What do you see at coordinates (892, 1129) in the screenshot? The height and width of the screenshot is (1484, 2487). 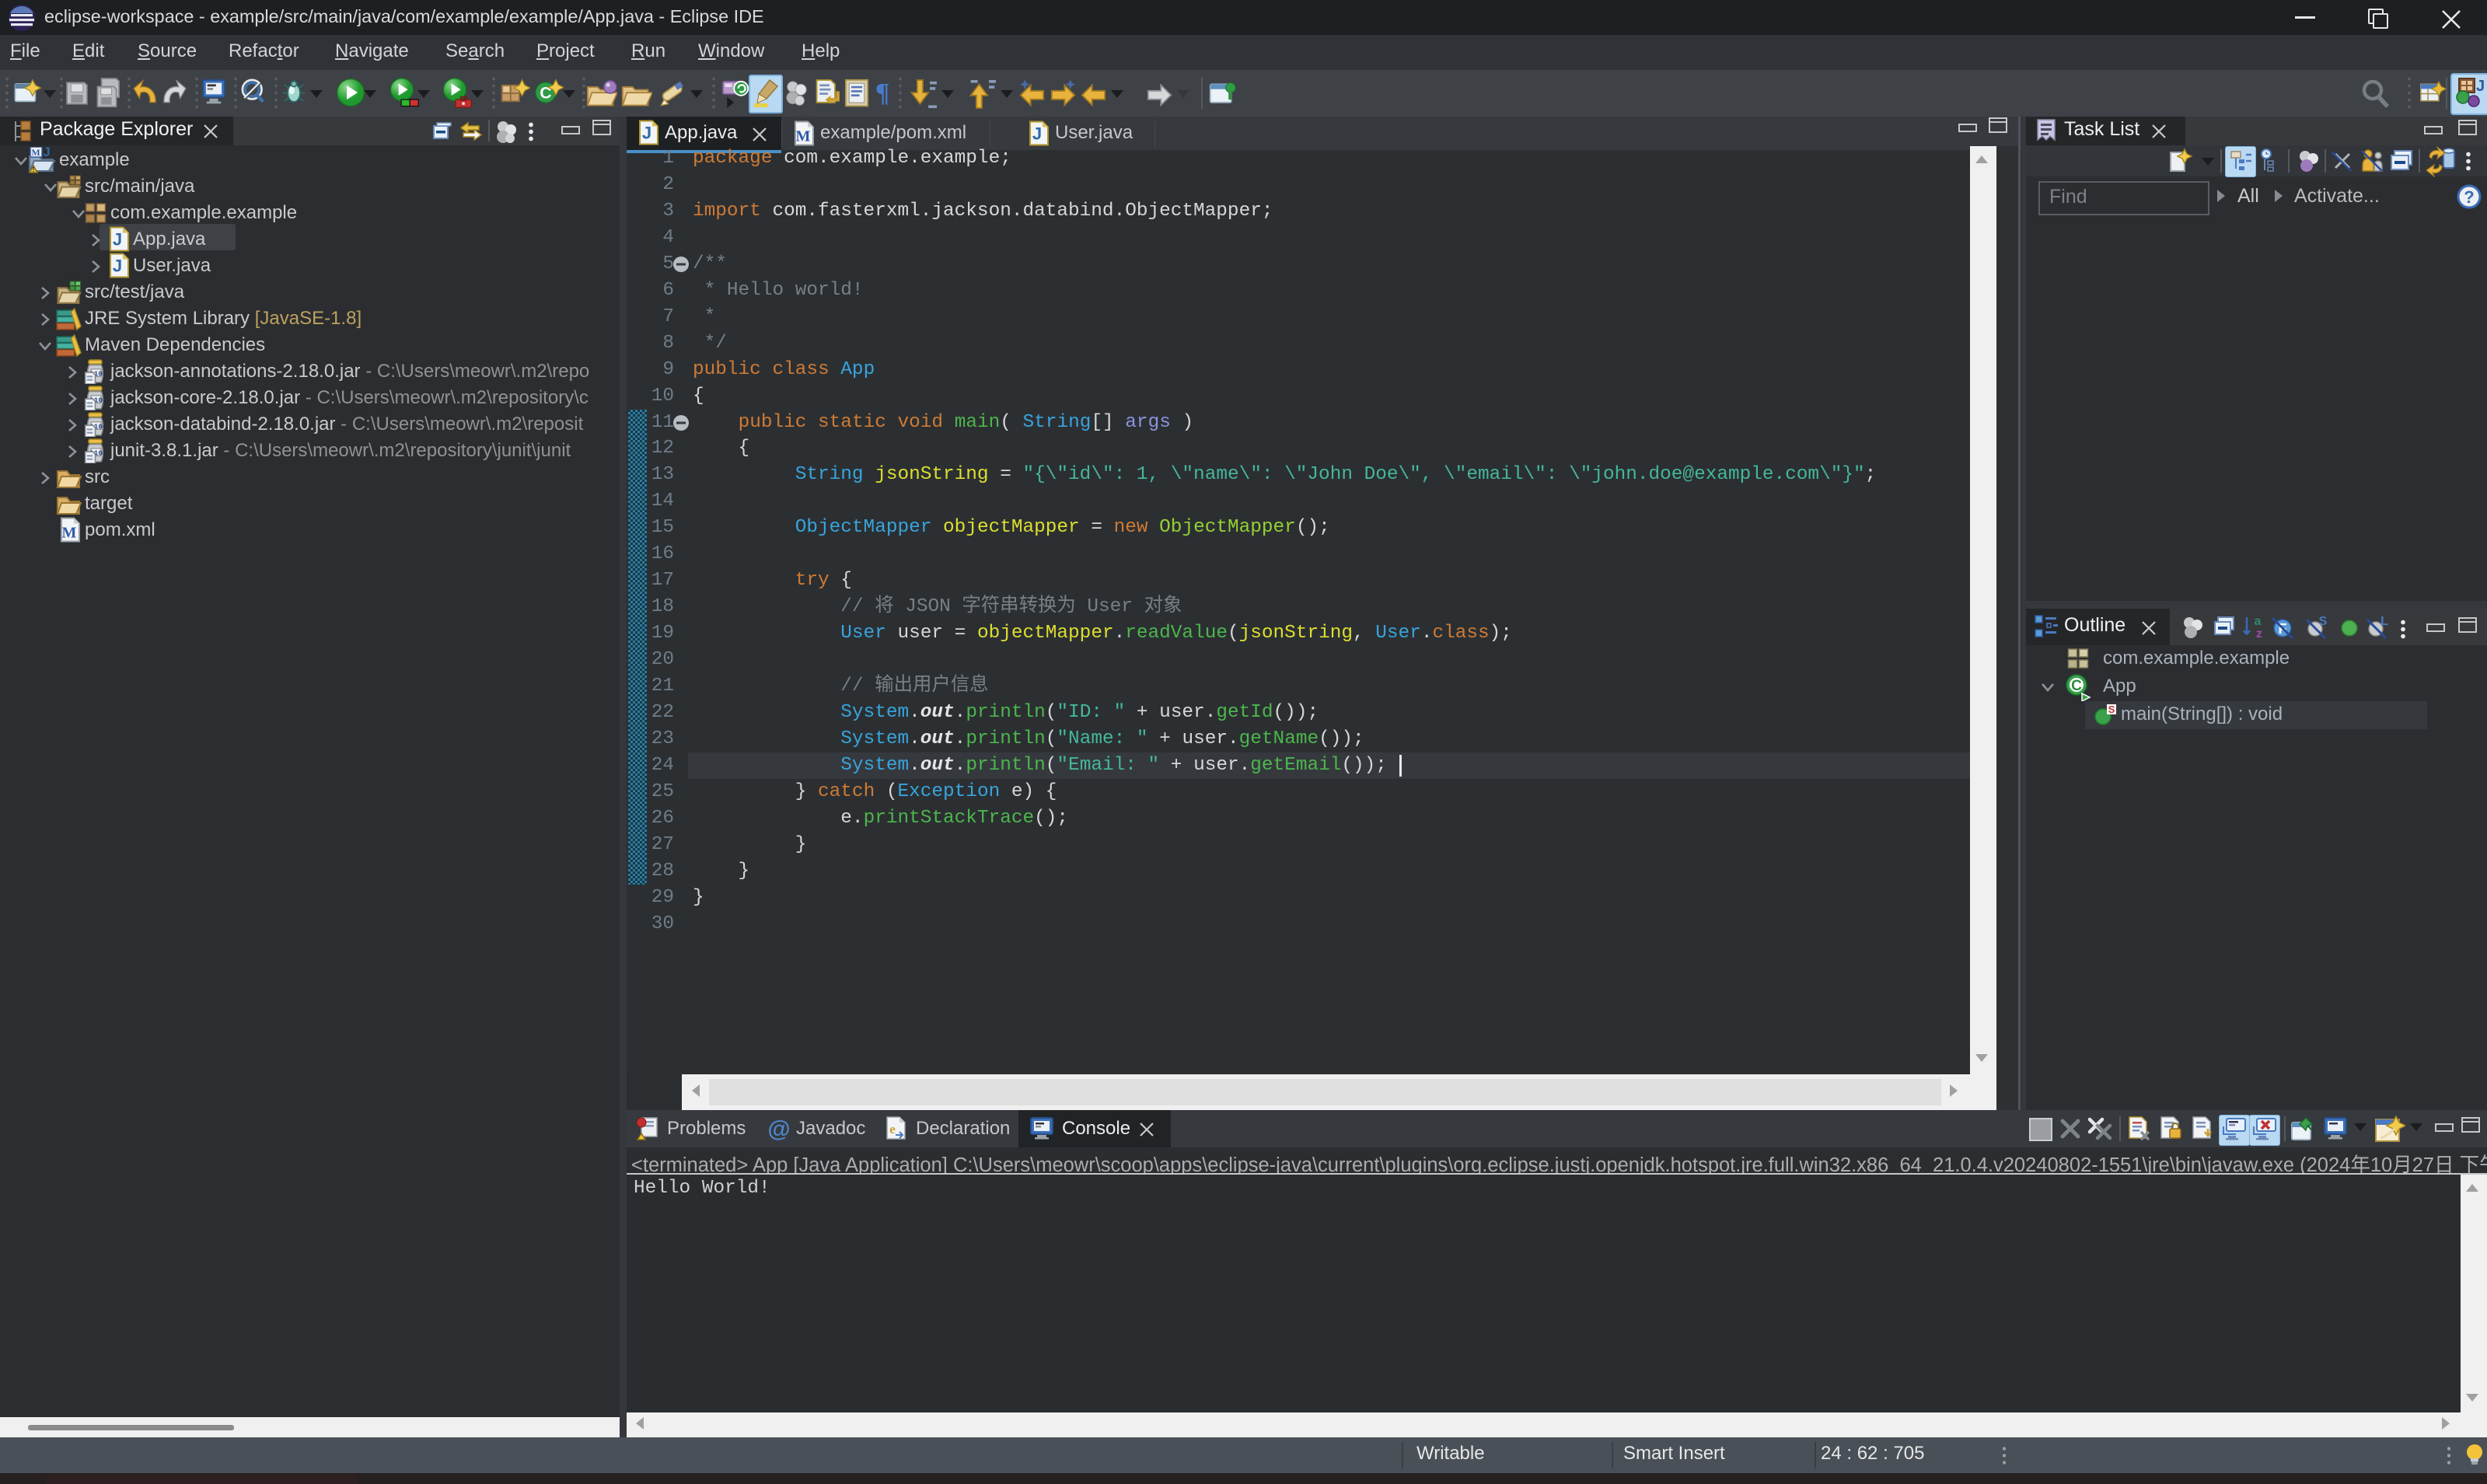 I see `svg-text: e` at bounding box center [892, 1129].